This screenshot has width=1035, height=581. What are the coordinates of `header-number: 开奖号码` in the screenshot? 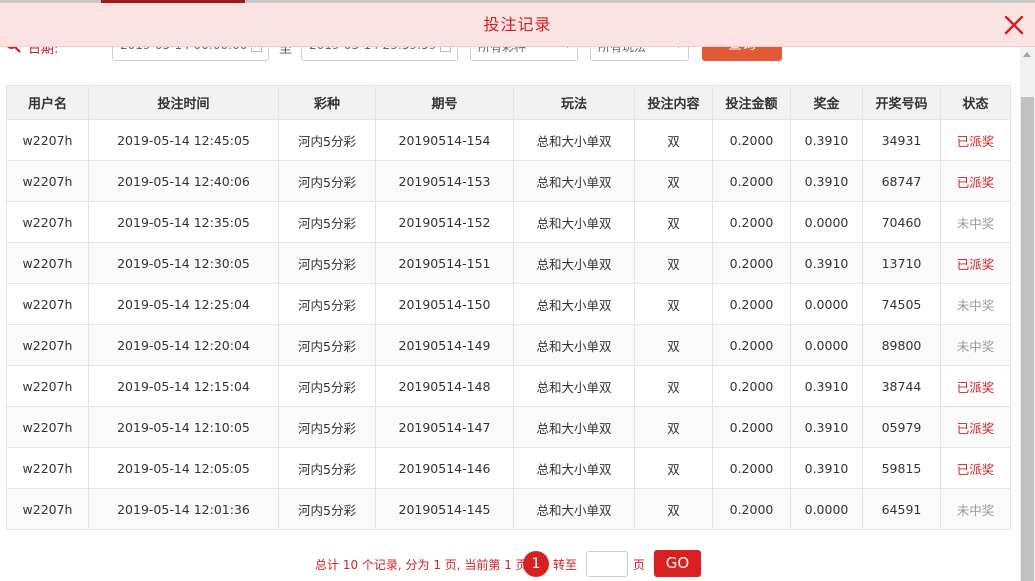 It's located at (901, 102).